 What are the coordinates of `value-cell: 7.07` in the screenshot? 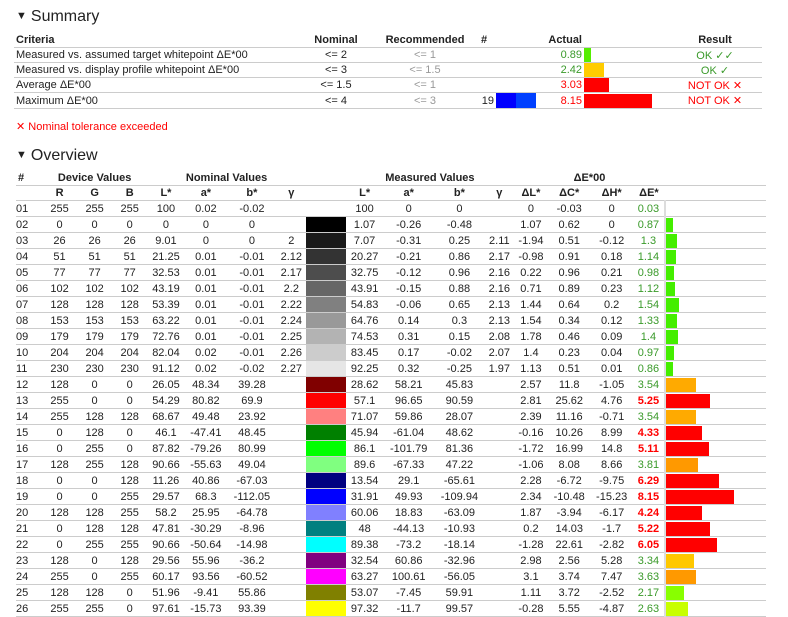 It's located at (364, 240).